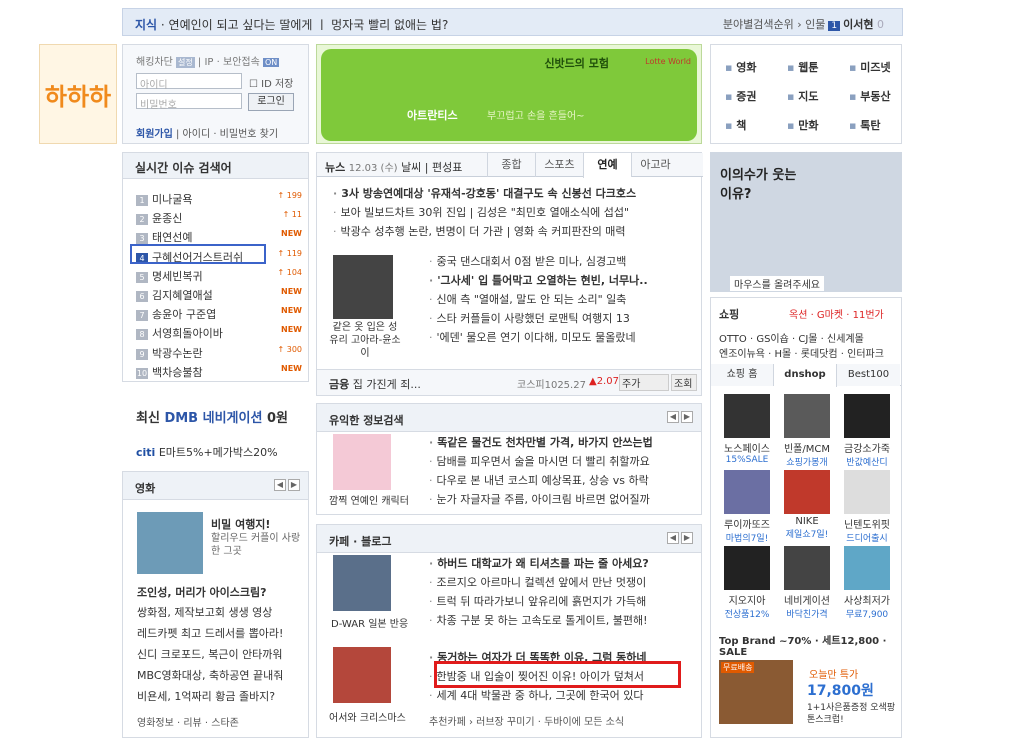 The width and height of the screenshot is (1024, 750). What do you see at coordinates (644, 382) in the screenshot?
I see `stock-input: 주가` at bounding box center [644, 382].